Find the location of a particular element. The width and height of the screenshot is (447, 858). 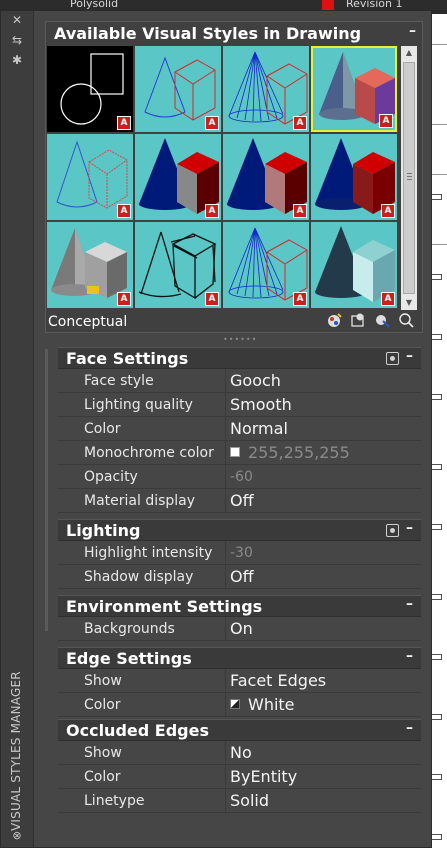

scroll-down-arrow-icon: ▼ is located at coordinates (409, 303).